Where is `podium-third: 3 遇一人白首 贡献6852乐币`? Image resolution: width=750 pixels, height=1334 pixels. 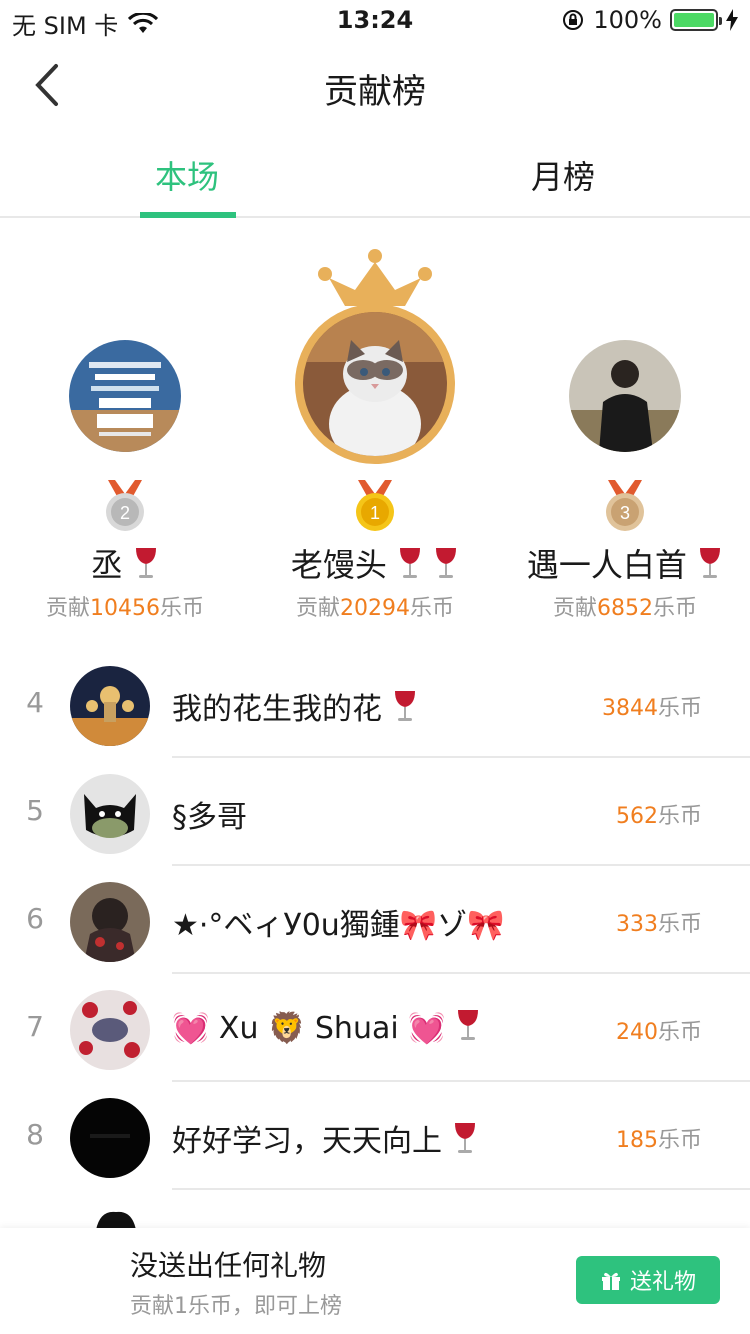 podium-third: 3 遇一人白首 贡献6852乐币 is located at coordinates (625, 428).